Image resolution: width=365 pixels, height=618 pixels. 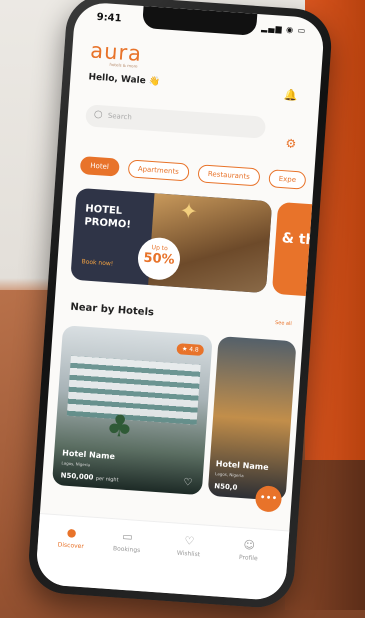 I want to click on price-value: N50,000, so click(x=77, y=476).